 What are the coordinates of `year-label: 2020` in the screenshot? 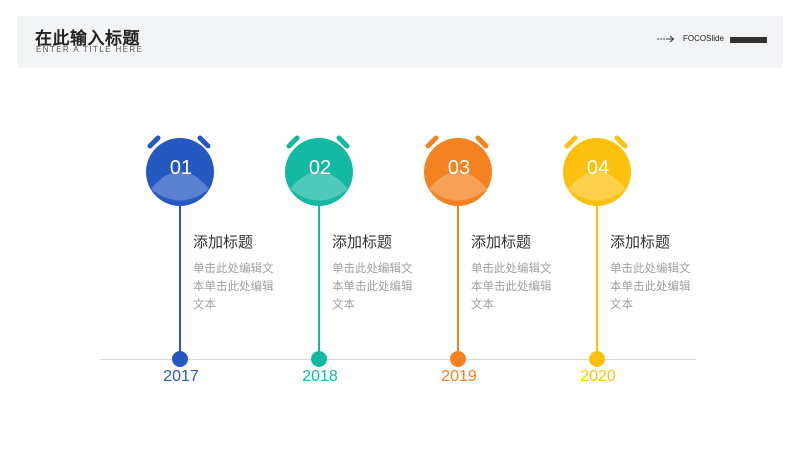 It's located at (598, 376).